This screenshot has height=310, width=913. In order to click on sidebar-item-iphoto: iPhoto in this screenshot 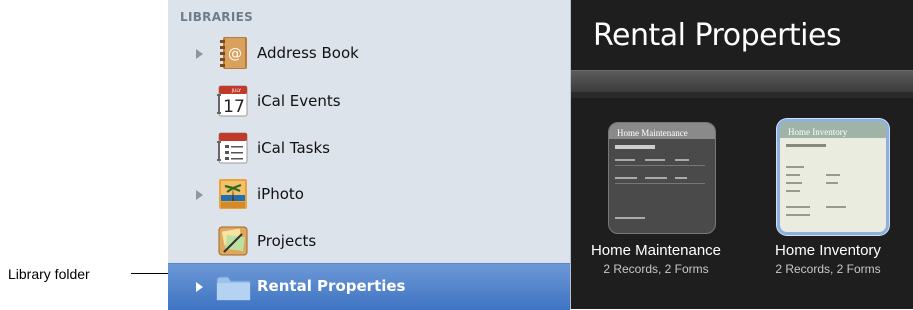, I will do `click(369, 195)`.